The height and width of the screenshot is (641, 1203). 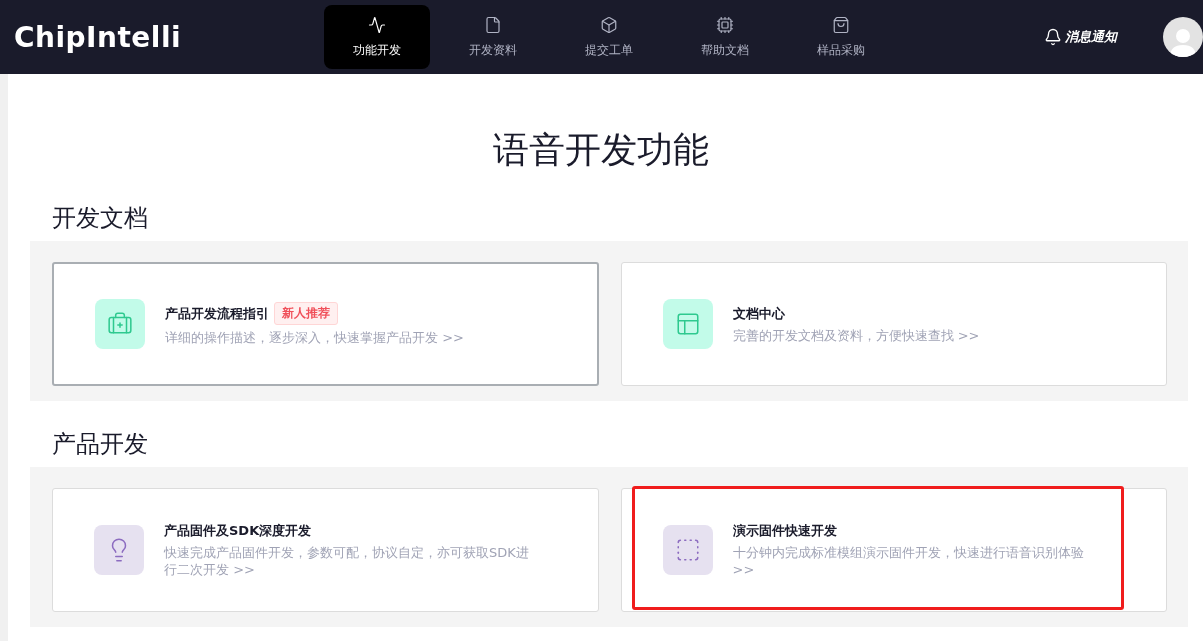 I want to click on feature-card: 产品开发流程指引 新人推荐 详细的操作描述，逐步深入，快速掌握产品开发 >>, so click(x=325, y=324).